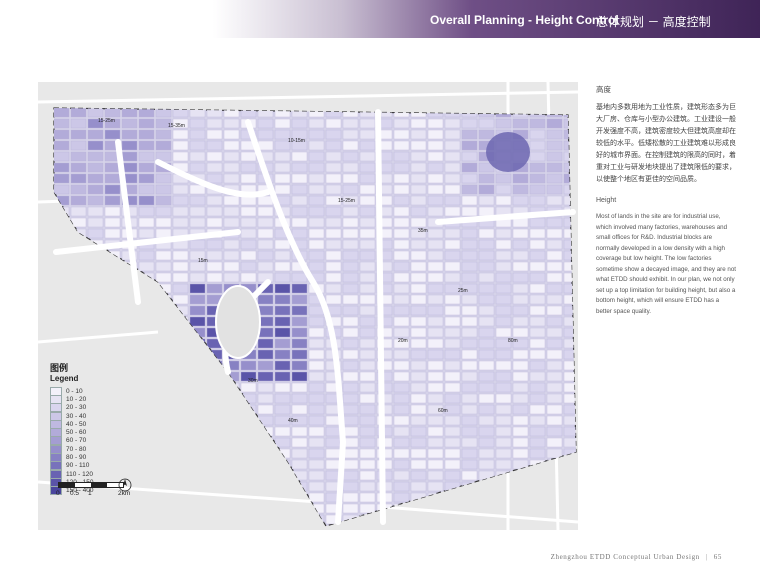 This screenshot has height=572, width=760. Describe the element at coordinates (95, 466) in the screenshot. I see `legend-item: 90 - 110` at that location.